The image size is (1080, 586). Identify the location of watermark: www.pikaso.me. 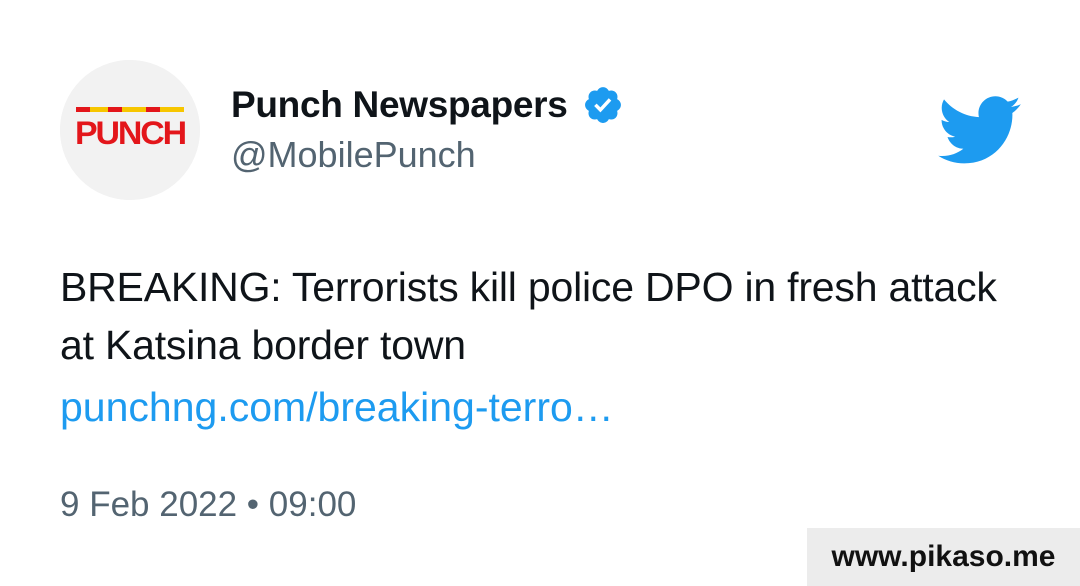
(943, 557).